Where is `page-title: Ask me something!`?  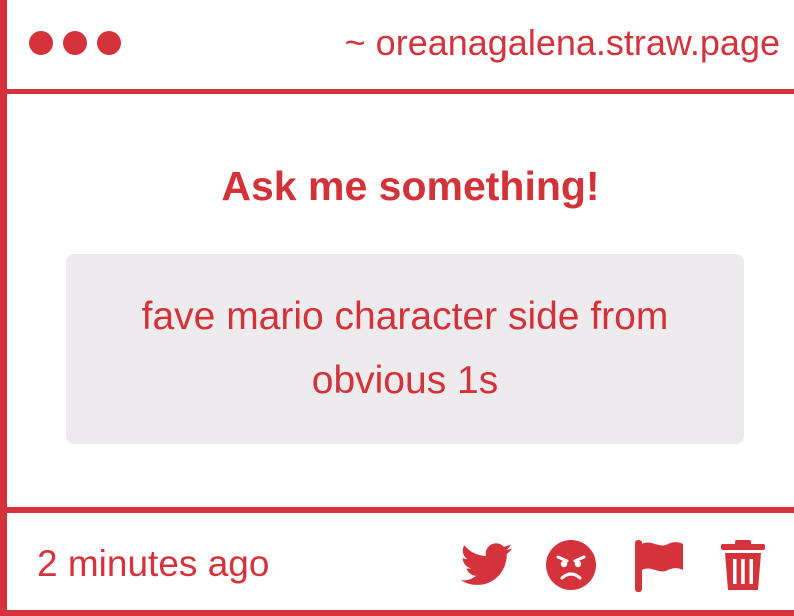
page-title: Ask me something! is located at coordinates (410, 186).